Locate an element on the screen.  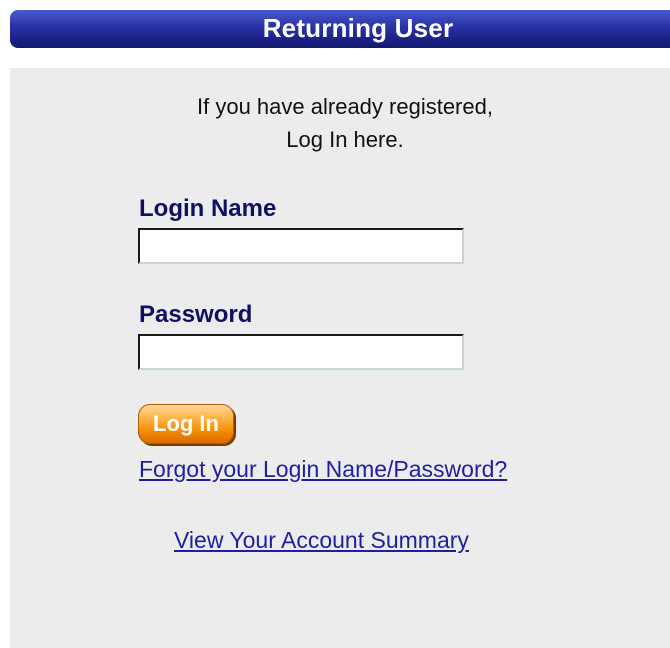
password-label: Password is located at coordinates (196, 314).